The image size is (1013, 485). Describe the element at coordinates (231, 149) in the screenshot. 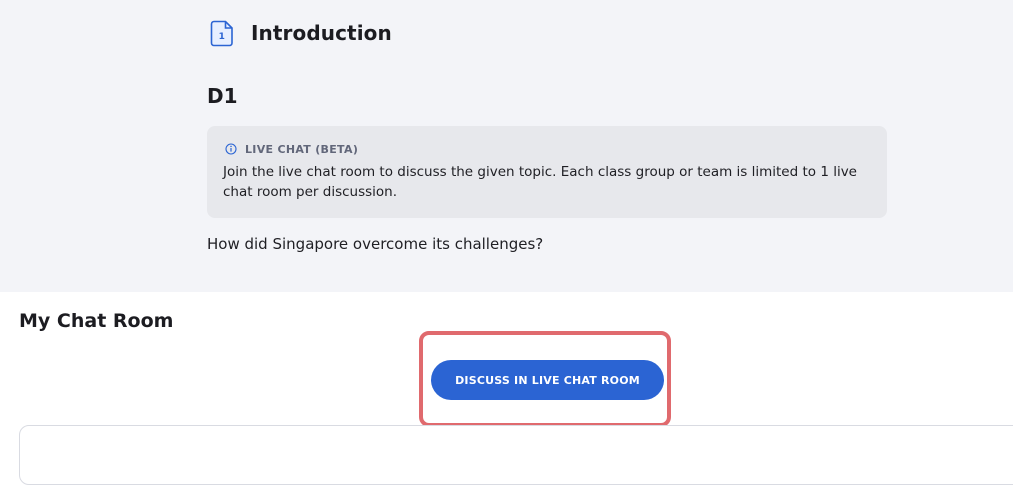

I see `info-icon` at that location.